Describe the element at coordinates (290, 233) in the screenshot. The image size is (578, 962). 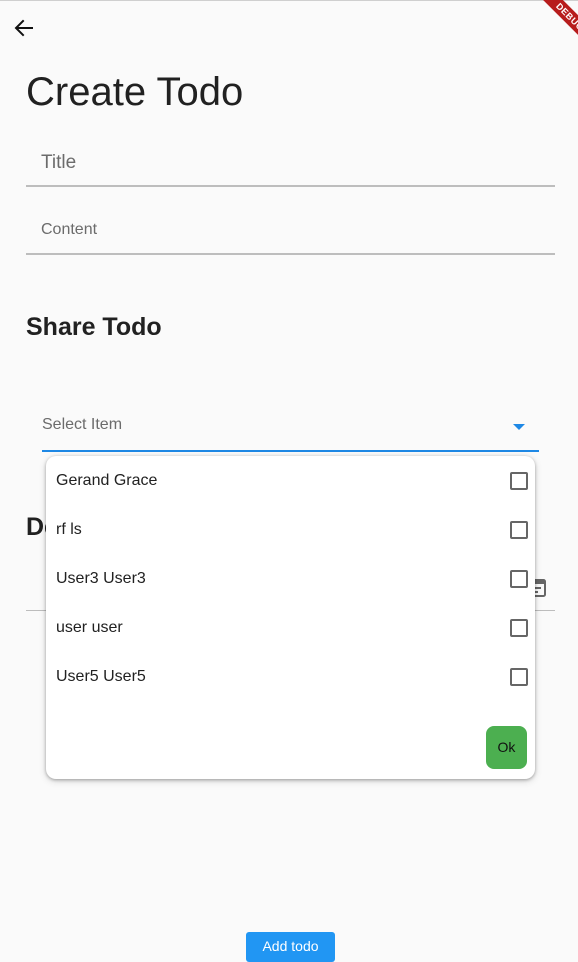
I see `content-field: Content` at that location.